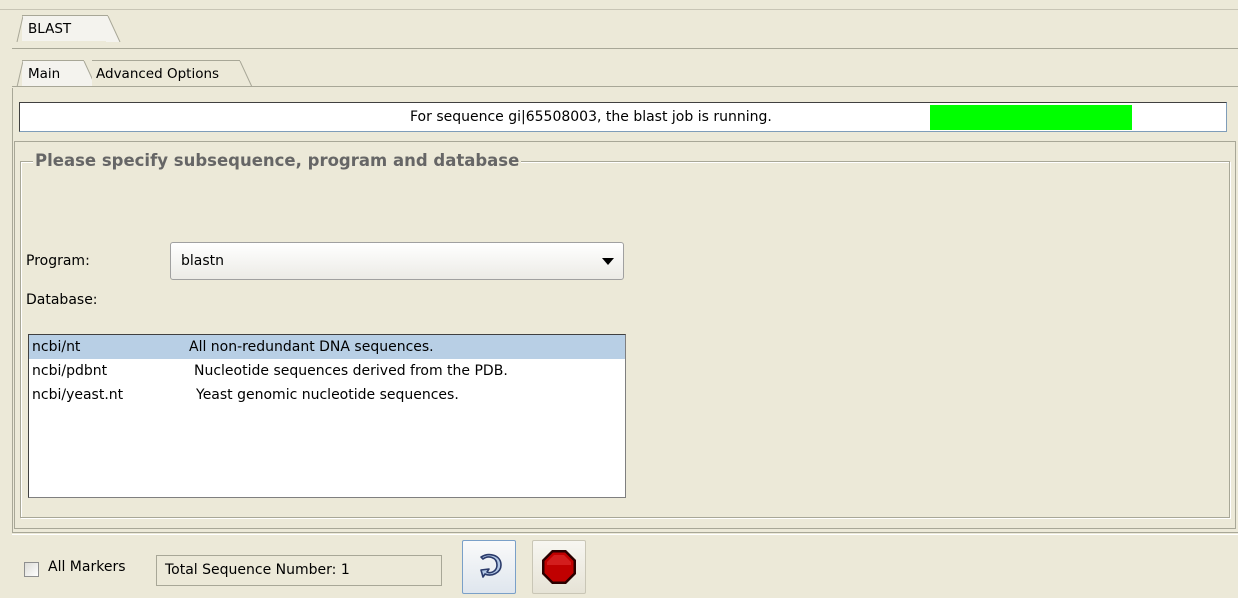  Describe the element at coordinates (311, 347) in the screenshot. I see `database-description: All non-redundant DNA sequences.` at that location.